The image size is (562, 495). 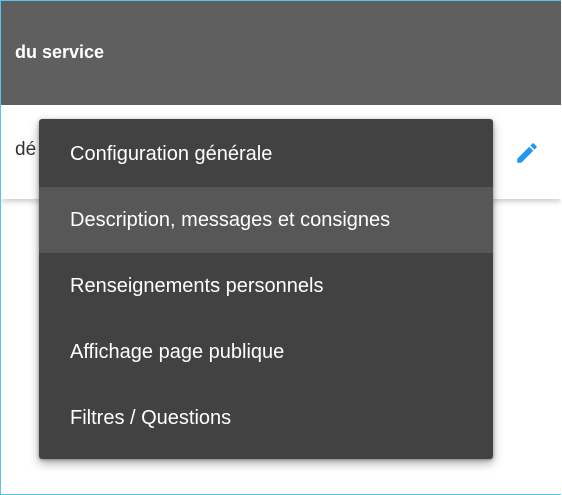 I want to click on menu-item-label: Renseignements personnels, so click(x=197, y=285).